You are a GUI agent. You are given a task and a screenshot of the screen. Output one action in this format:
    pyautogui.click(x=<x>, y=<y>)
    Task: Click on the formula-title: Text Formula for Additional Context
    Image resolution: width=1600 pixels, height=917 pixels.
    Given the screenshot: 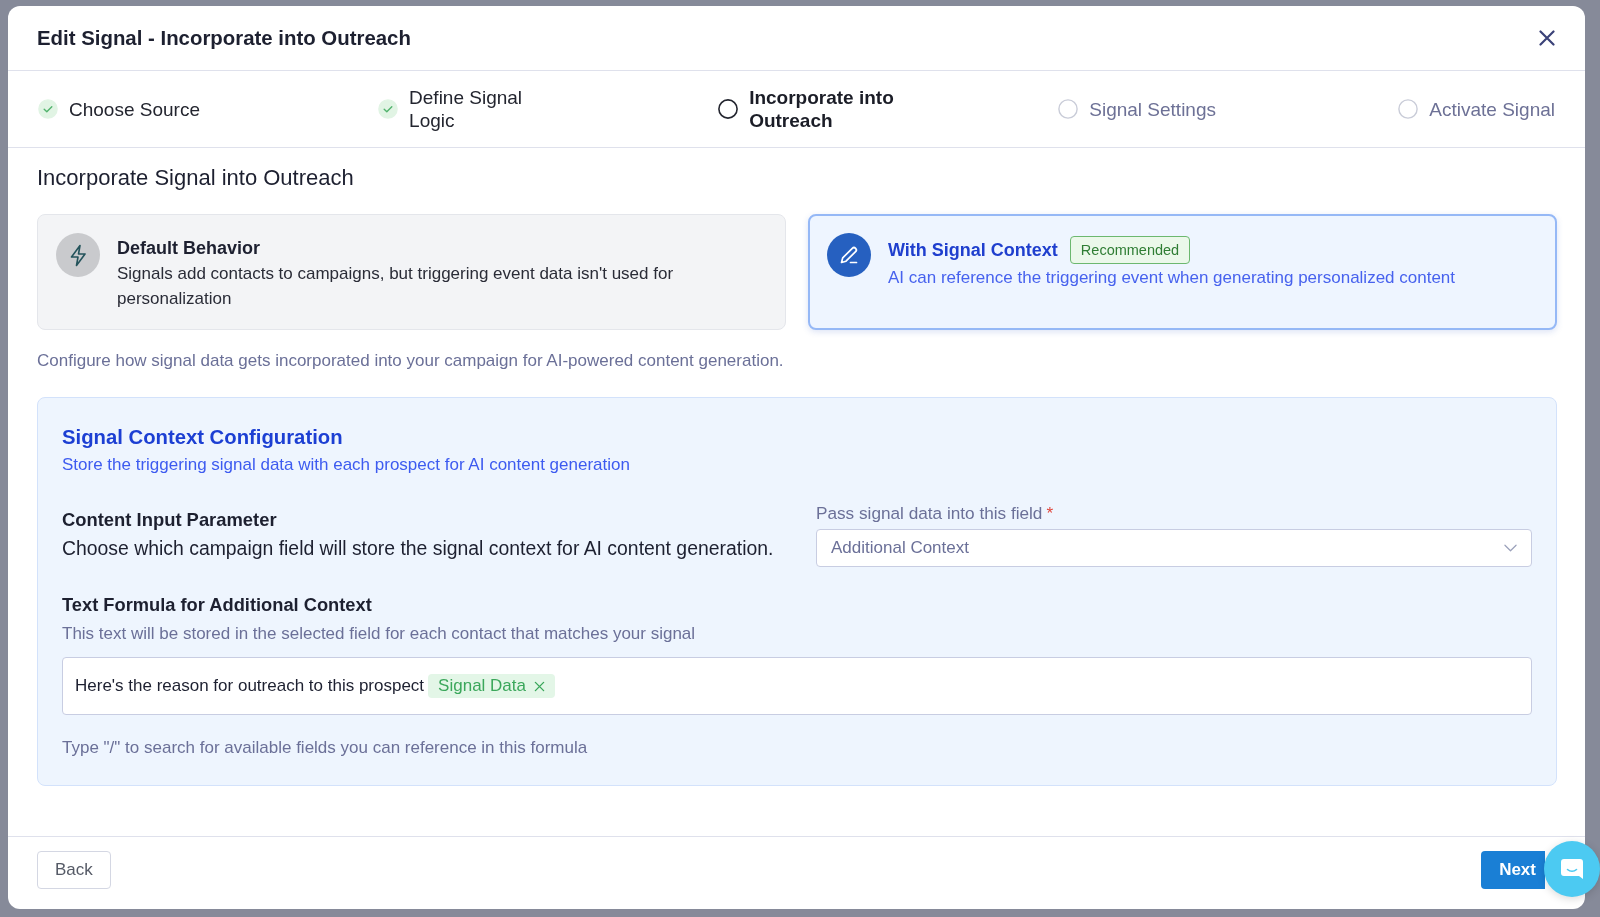 What is the action you would take?
    pyautogui.click(x=217, y=605)
    